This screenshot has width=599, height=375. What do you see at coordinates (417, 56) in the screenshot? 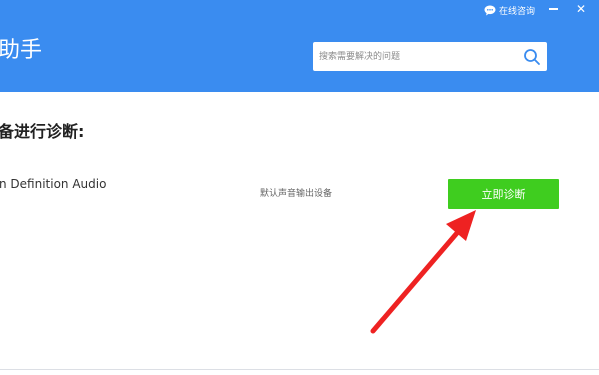
I see `search-input` at bounding box center [417, 56].